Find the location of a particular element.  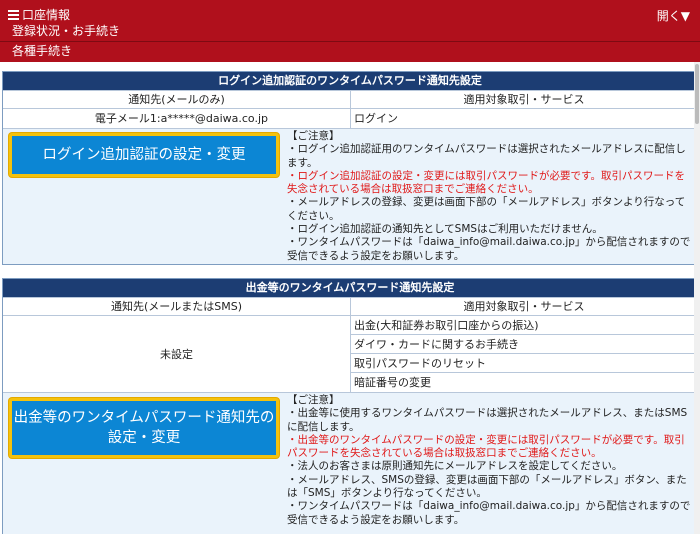

column-header-destination: 通知先(メールのみ) is located at coordinates (177, 99).